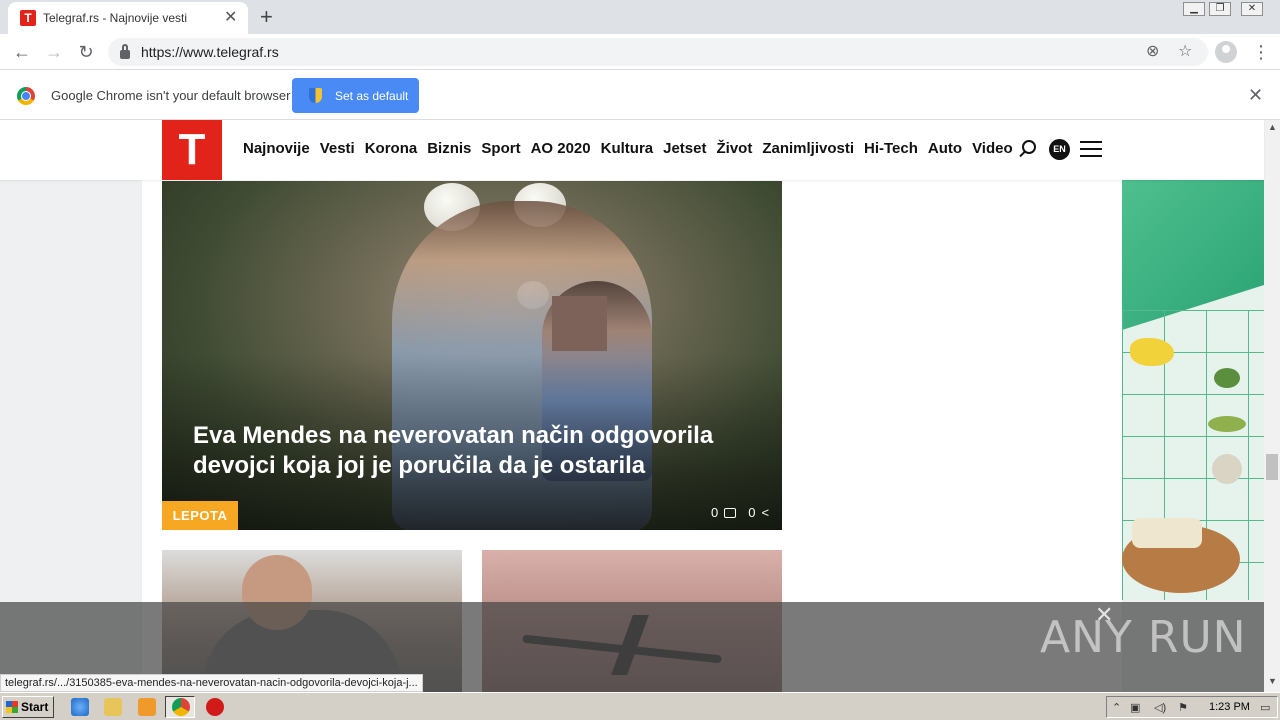 Image resolution: width=1280 pixels, height=720 pixels. I want to click on set-as-default-button: Set as default, so click(355, 95).